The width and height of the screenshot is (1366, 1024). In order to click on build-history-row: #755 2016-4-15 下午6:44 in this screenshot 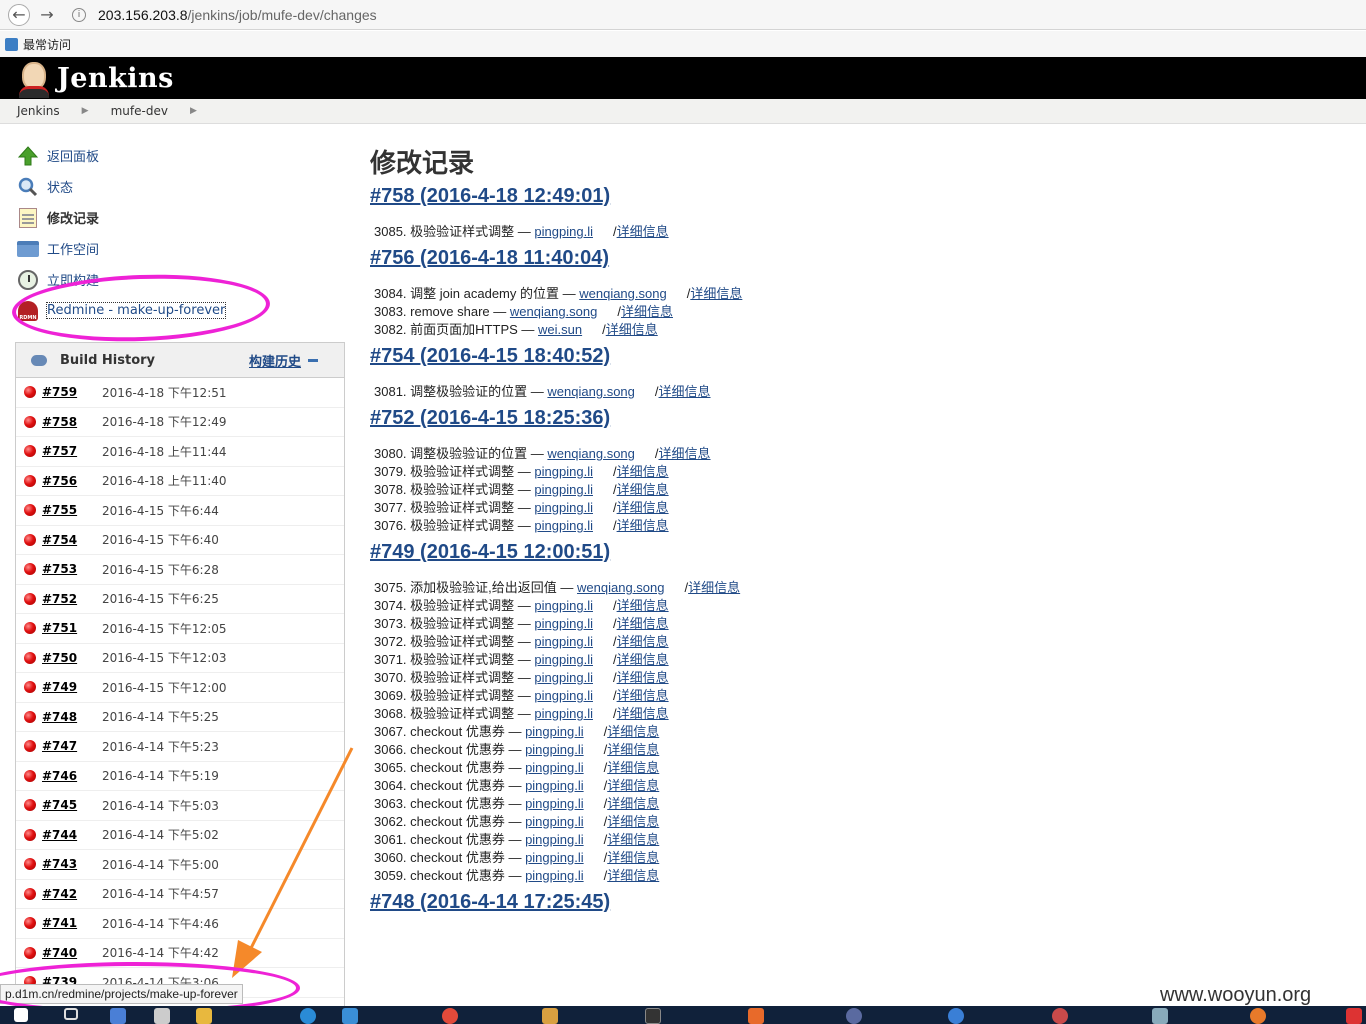, I will do `click(180, 511)`.